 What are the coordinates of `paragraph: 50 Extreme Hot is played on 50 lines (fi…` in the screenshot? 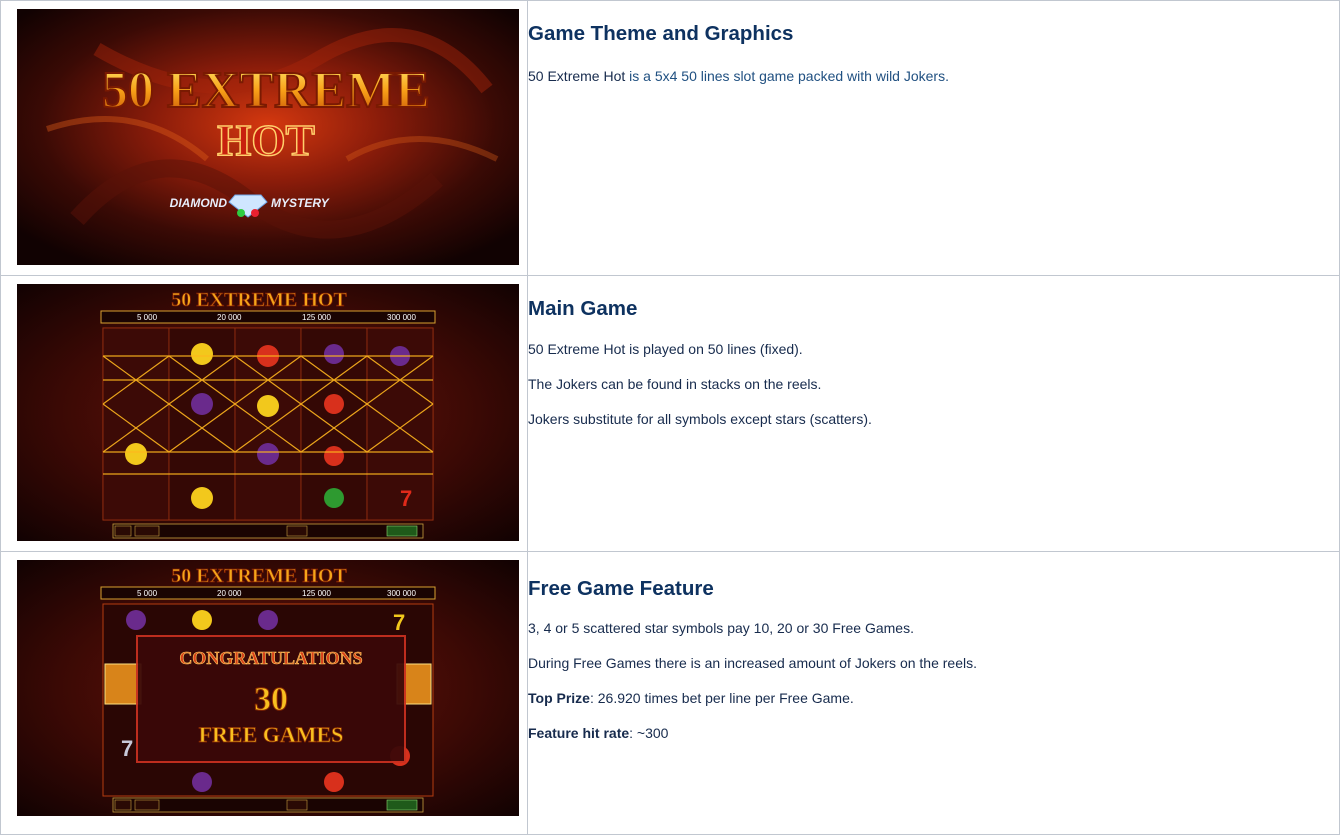 It's located at (665, 349).